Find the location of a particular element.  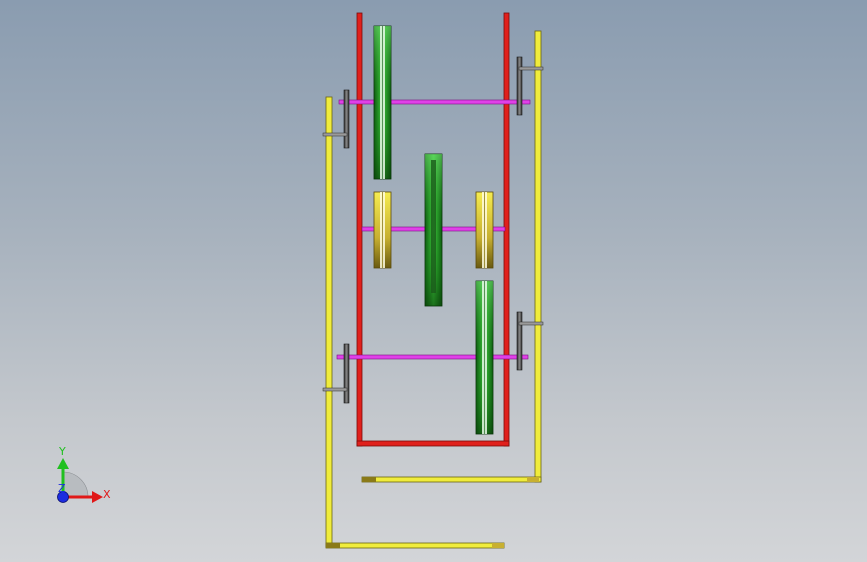

x-axis-label: X is located at coordinates (107, 494).